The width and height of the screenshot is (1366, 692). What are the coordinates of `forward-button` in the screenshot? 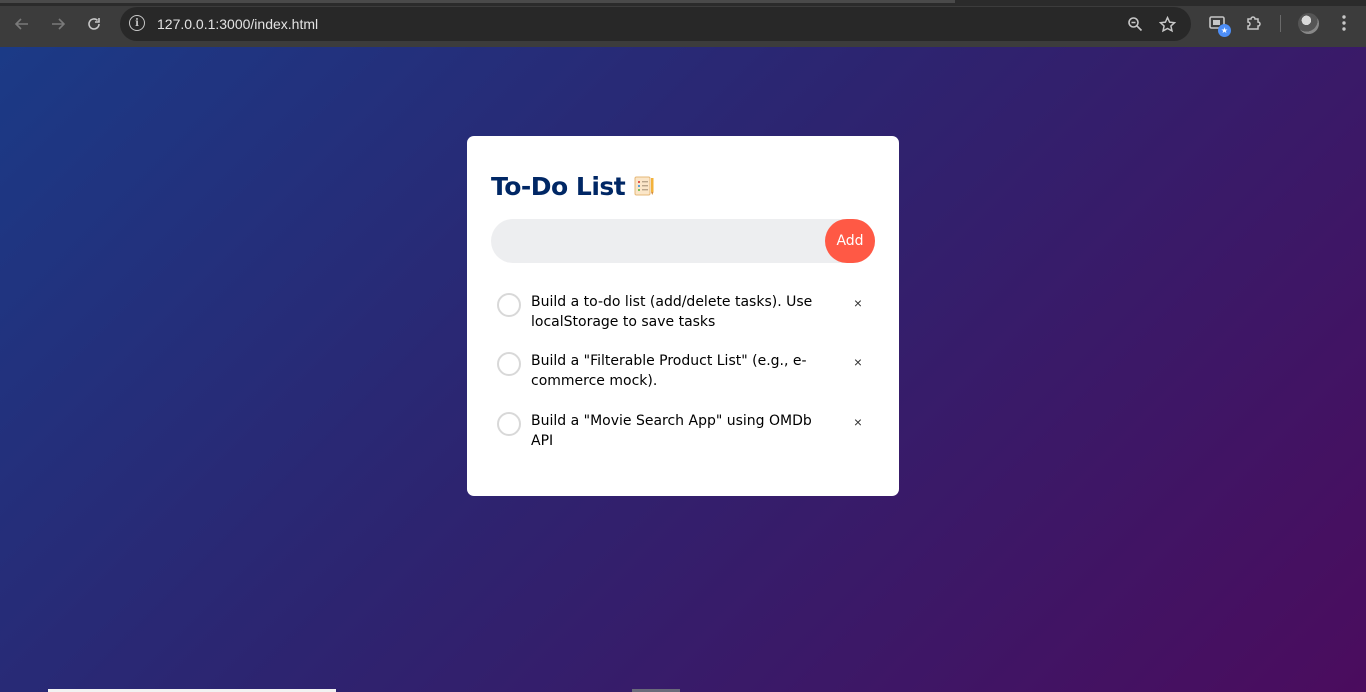 It's located at (58, 24).